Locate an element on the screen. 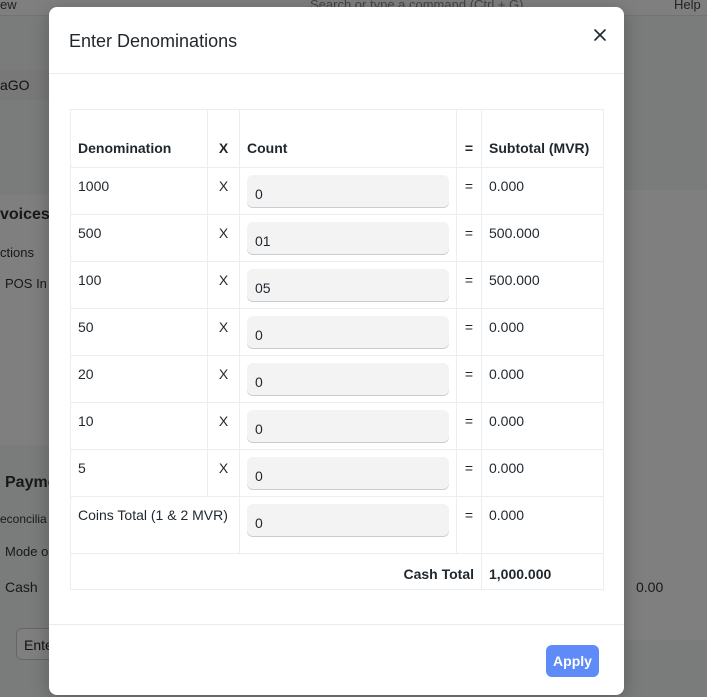  column-header-subtotal: Subtotal (MVR) is located at coordinates (542, 138).